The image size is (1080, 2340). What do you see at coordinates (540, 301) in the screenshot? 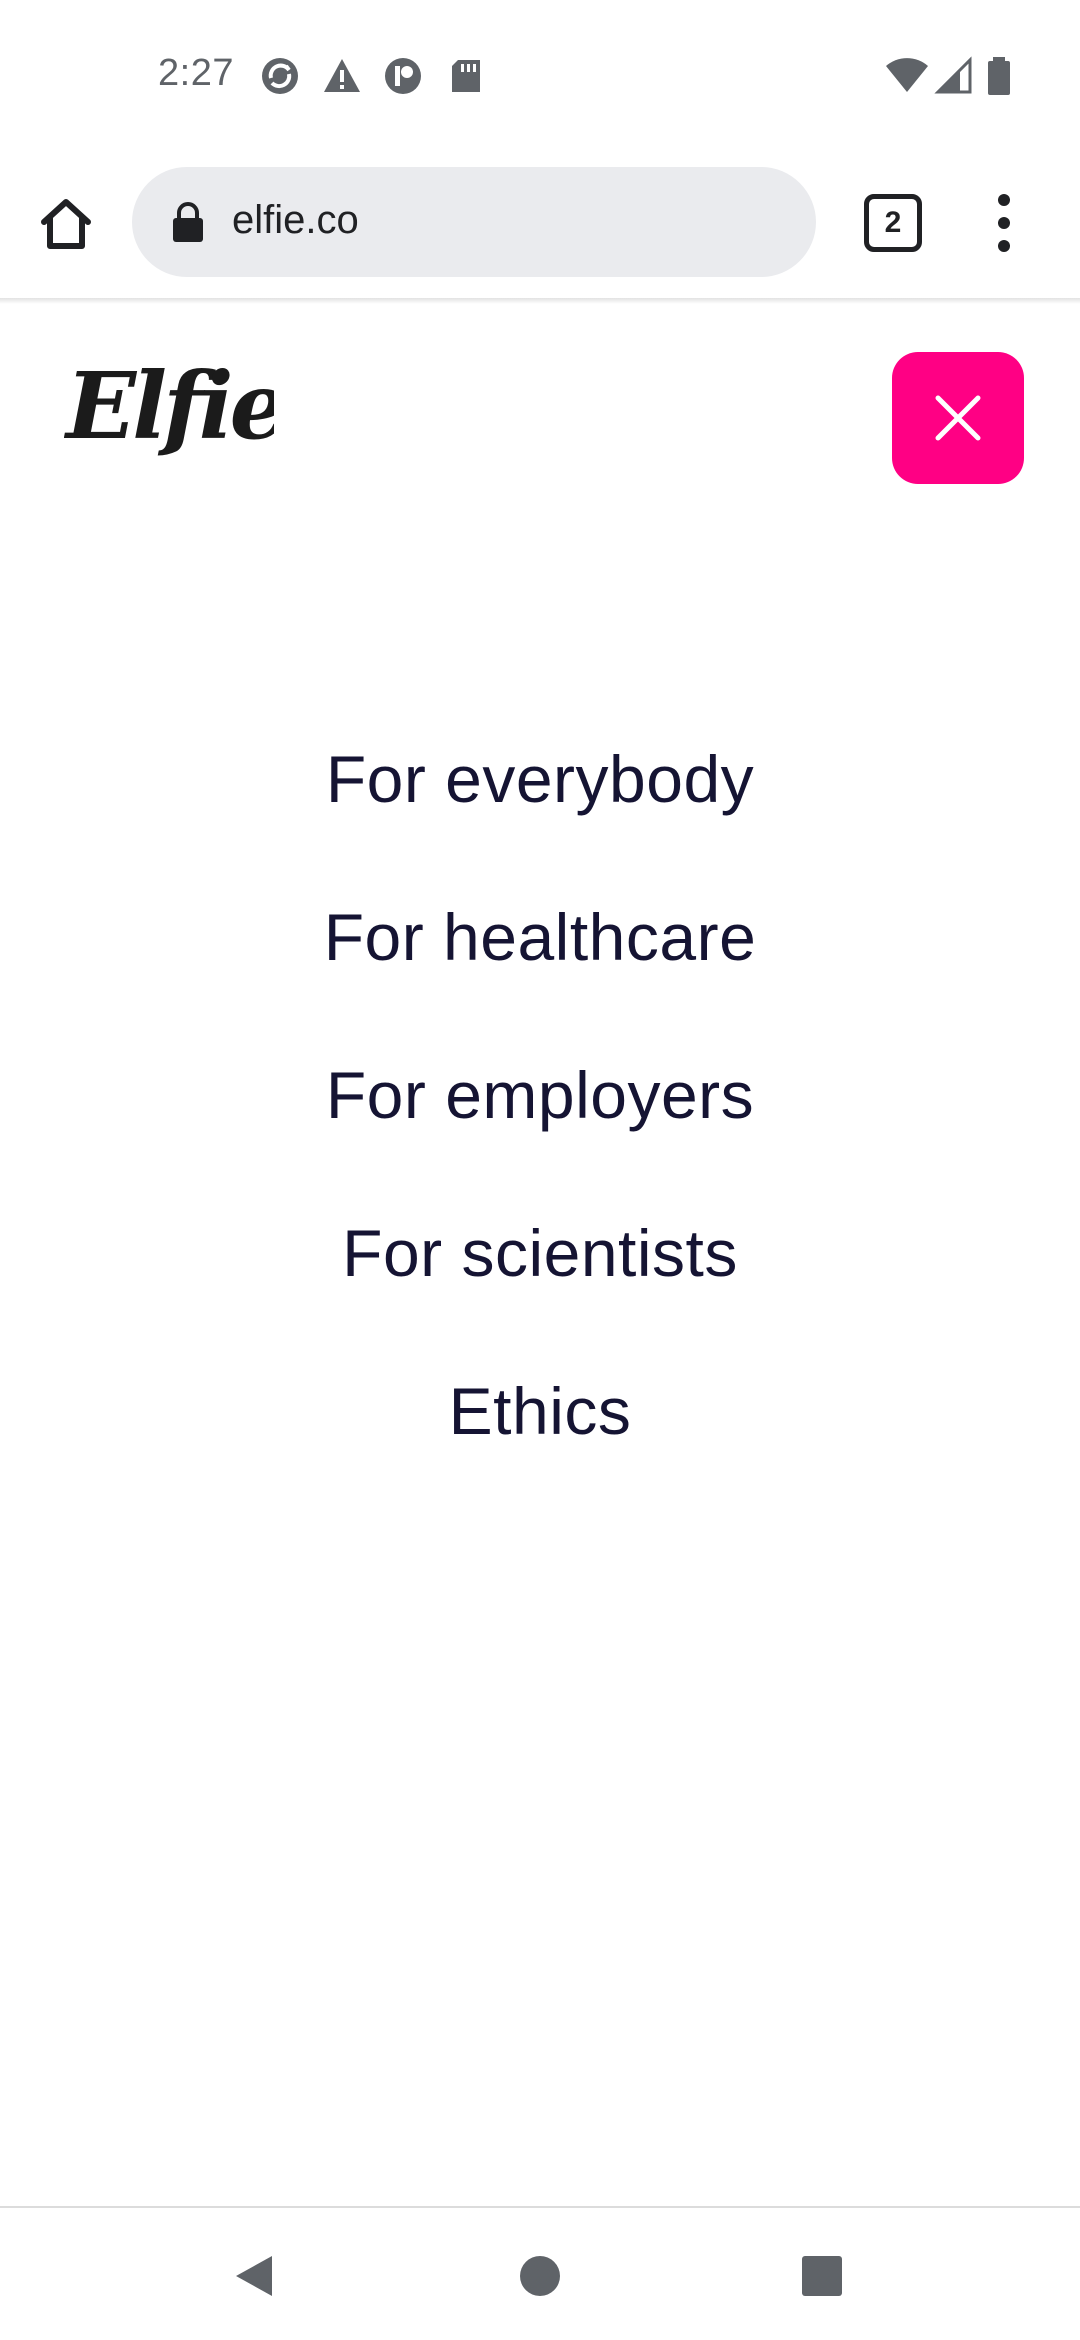
I see `toolbar-shadow` at bounding box center [540, 301].